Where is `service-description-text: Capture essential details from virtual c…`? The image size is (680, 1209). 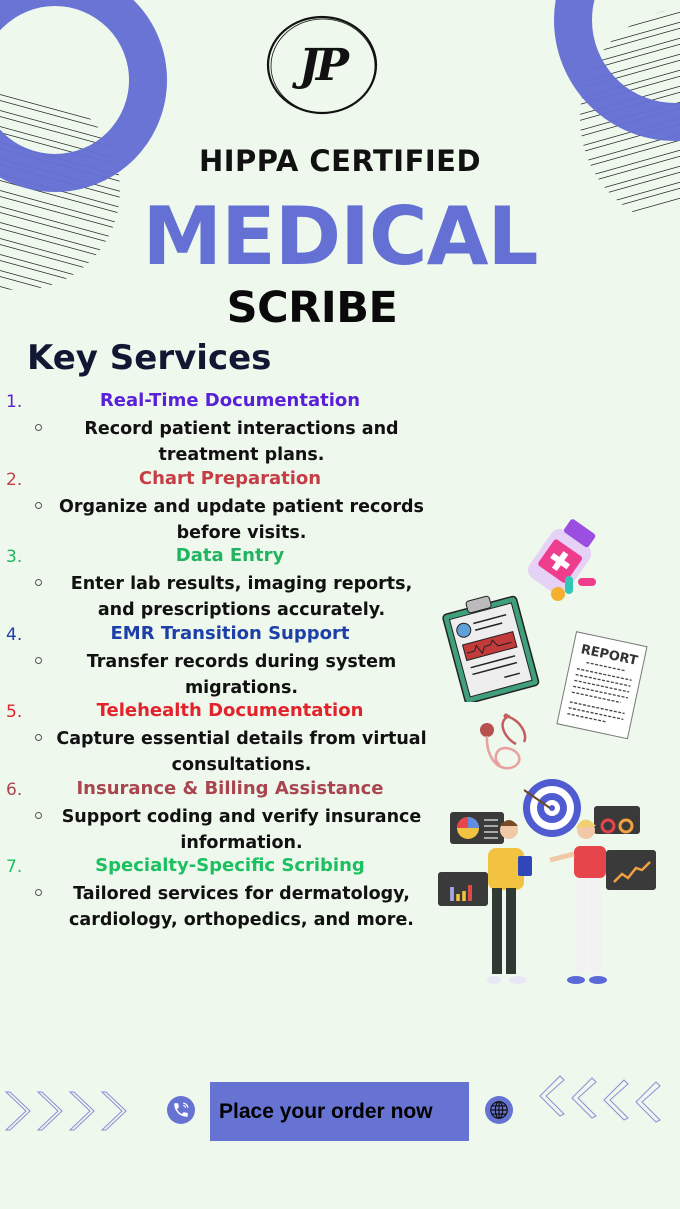
service-description-text: Capture essential details from virtual c… is located at coordinates (241, 752).